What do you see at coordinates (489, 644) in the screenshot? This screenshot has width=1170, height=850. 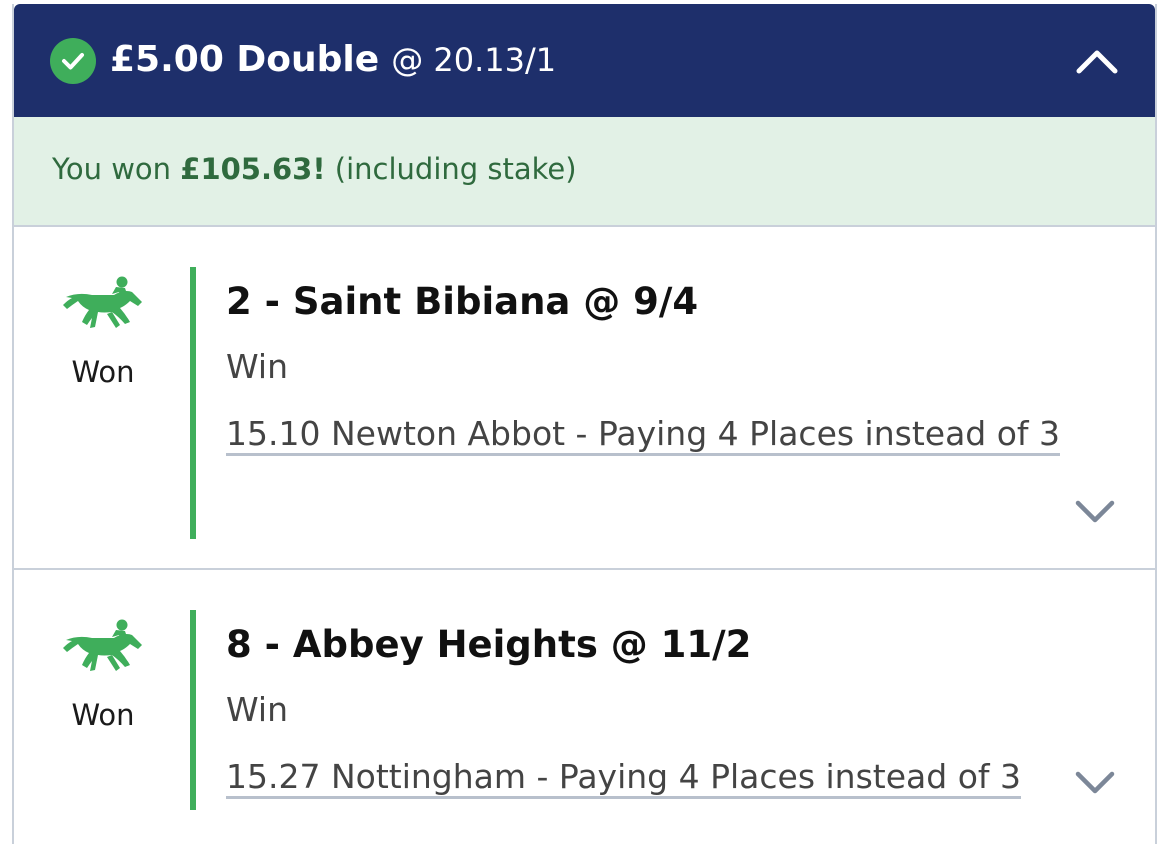 I see `selection-title: 8 - Abbey Heights @ 11/2` at bounding box center [489, 644].